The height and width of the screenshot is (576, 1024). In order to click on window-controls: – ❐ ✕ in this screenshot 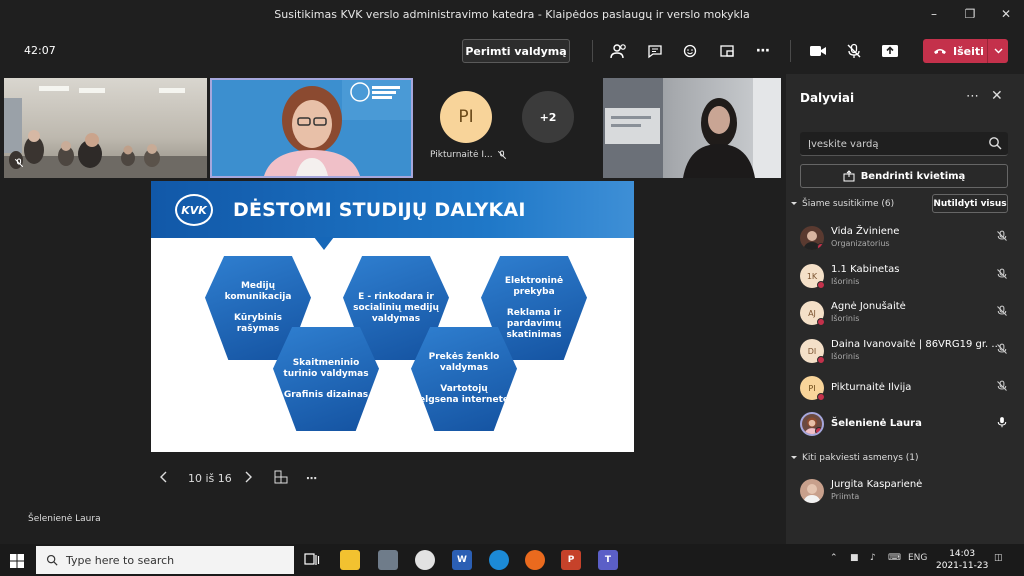, I will do `click(970, 14)`.